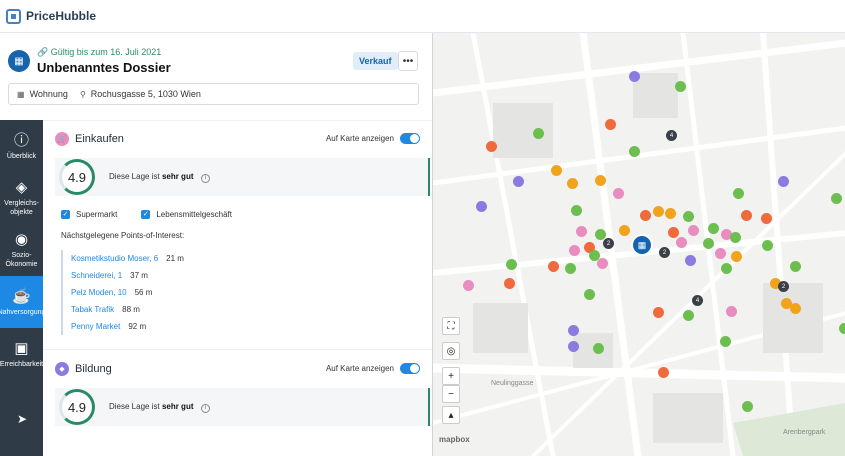  Describe the element at coordinates (95, 326) in the screenshot. I see `poi-link: Penny Market` at that location.